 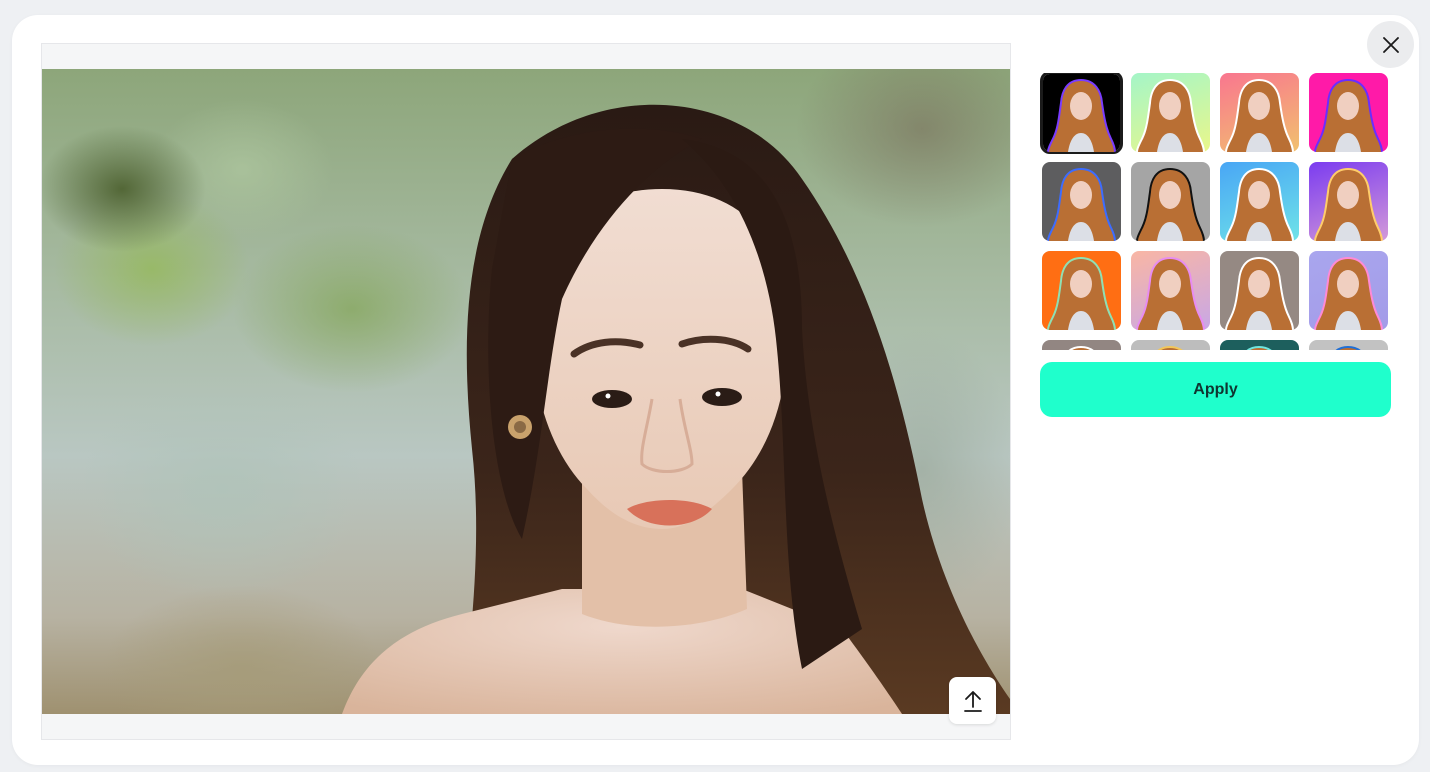 I want to click on style-thumb-taupe-white-outline, so click(x=1259, y=290).